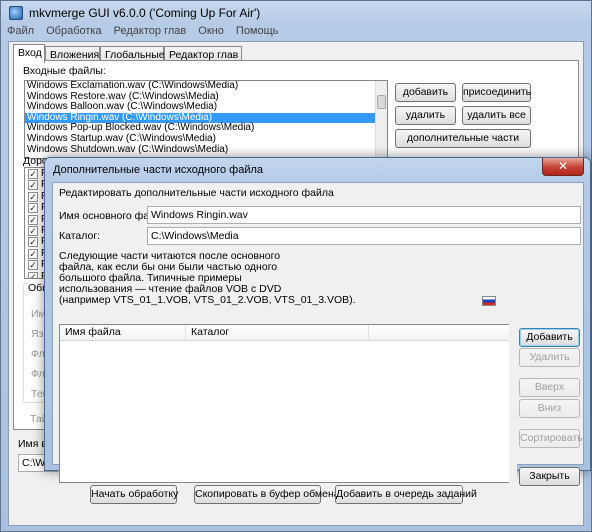 The width and height of the screenshot is (592, 532). What do you see at coordinates (158, 170) in the screenshot?
I see `dialog-title: Дополнительные части исходного файла` at bounding box center [158, 170].